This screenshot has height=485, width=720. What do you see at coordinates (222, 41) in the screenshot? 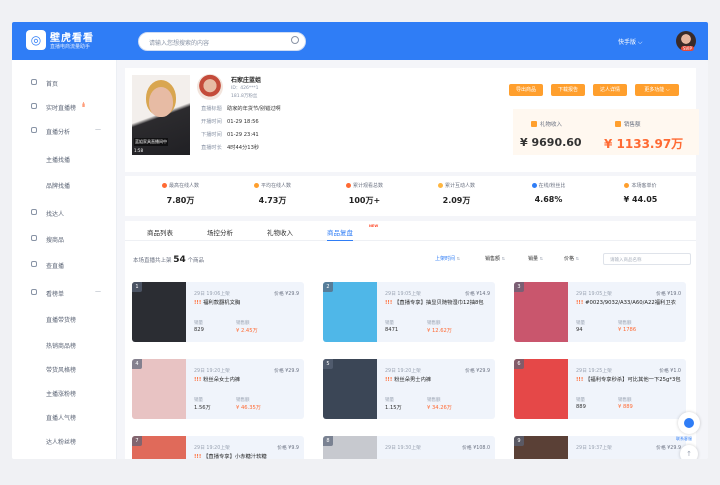
I see `search-input: 请输入您想搜索的内容` at bounding box center [222, 41].